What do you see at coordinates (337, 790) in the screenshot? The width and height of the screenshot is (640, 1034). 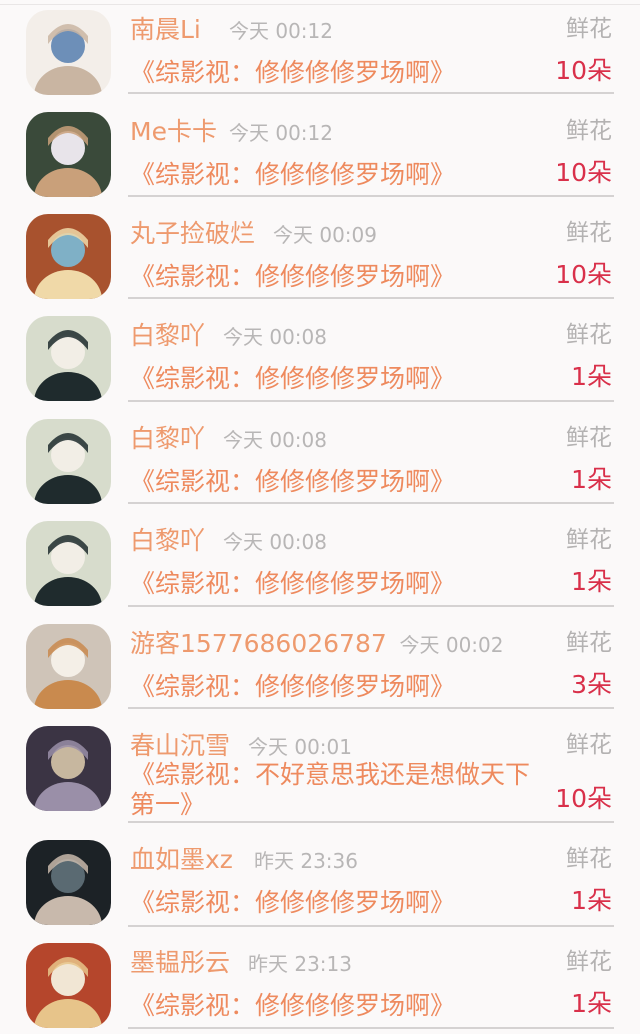 I see `book-title-link: 《综影视：不好意思我还是想做天下第一》` at bounding box center [337, 790].